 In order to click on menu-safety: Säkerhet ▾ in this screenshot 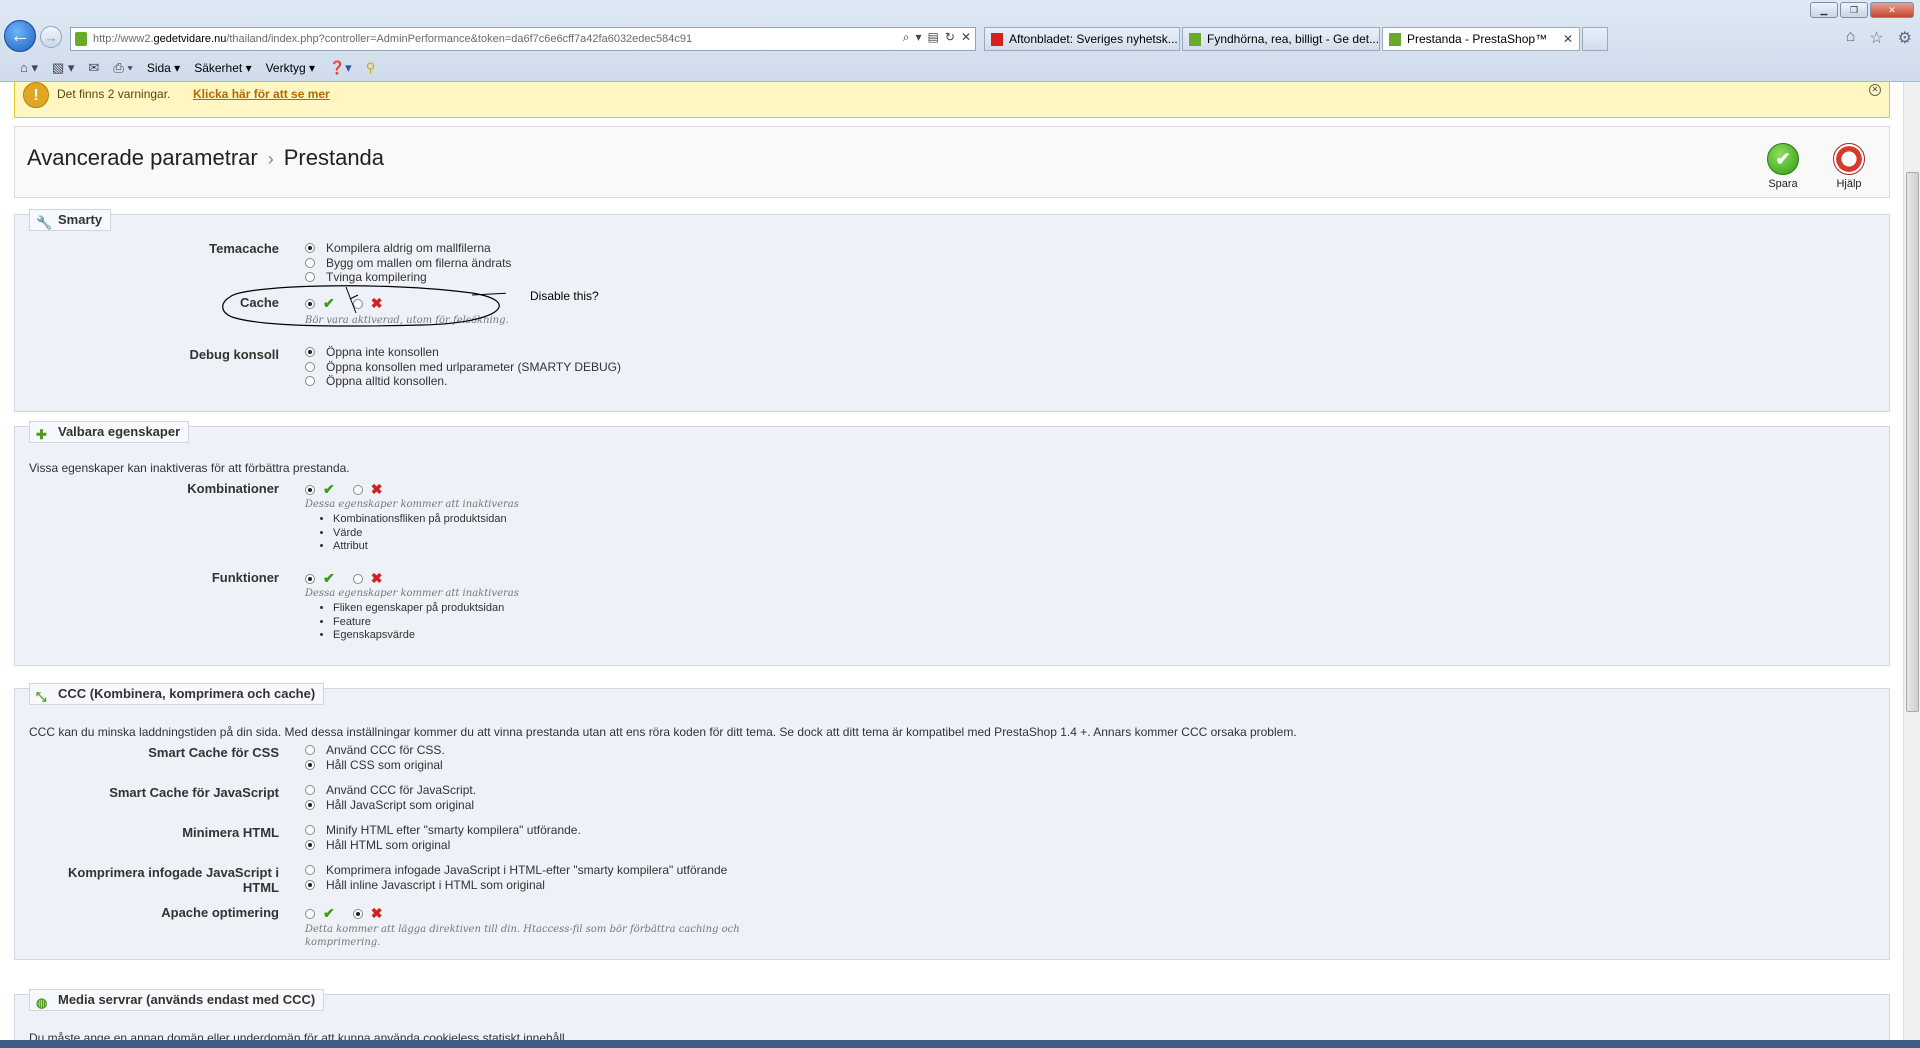, I will do `click(222, 68)`.